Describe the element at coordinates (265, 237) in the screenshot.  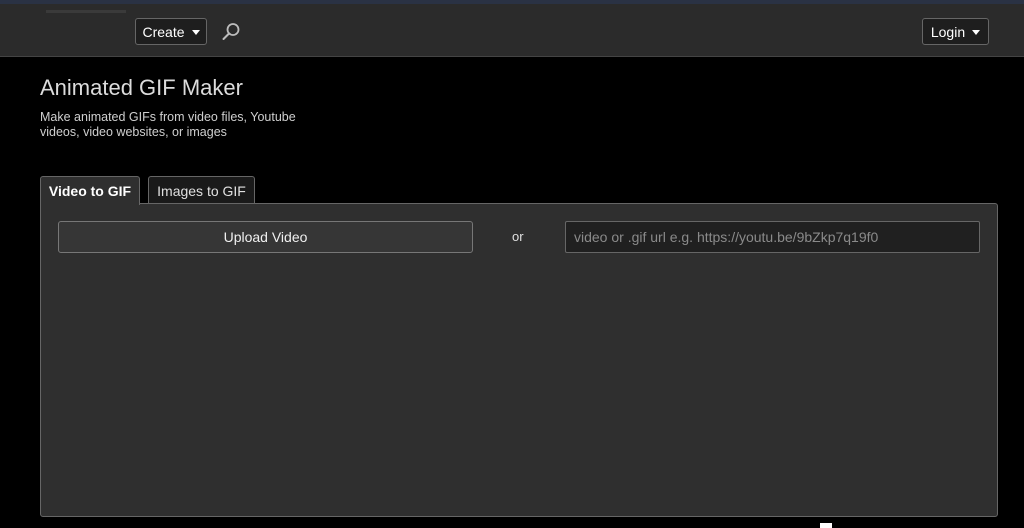
I see `upload-video-button: Upload Video` at that location.